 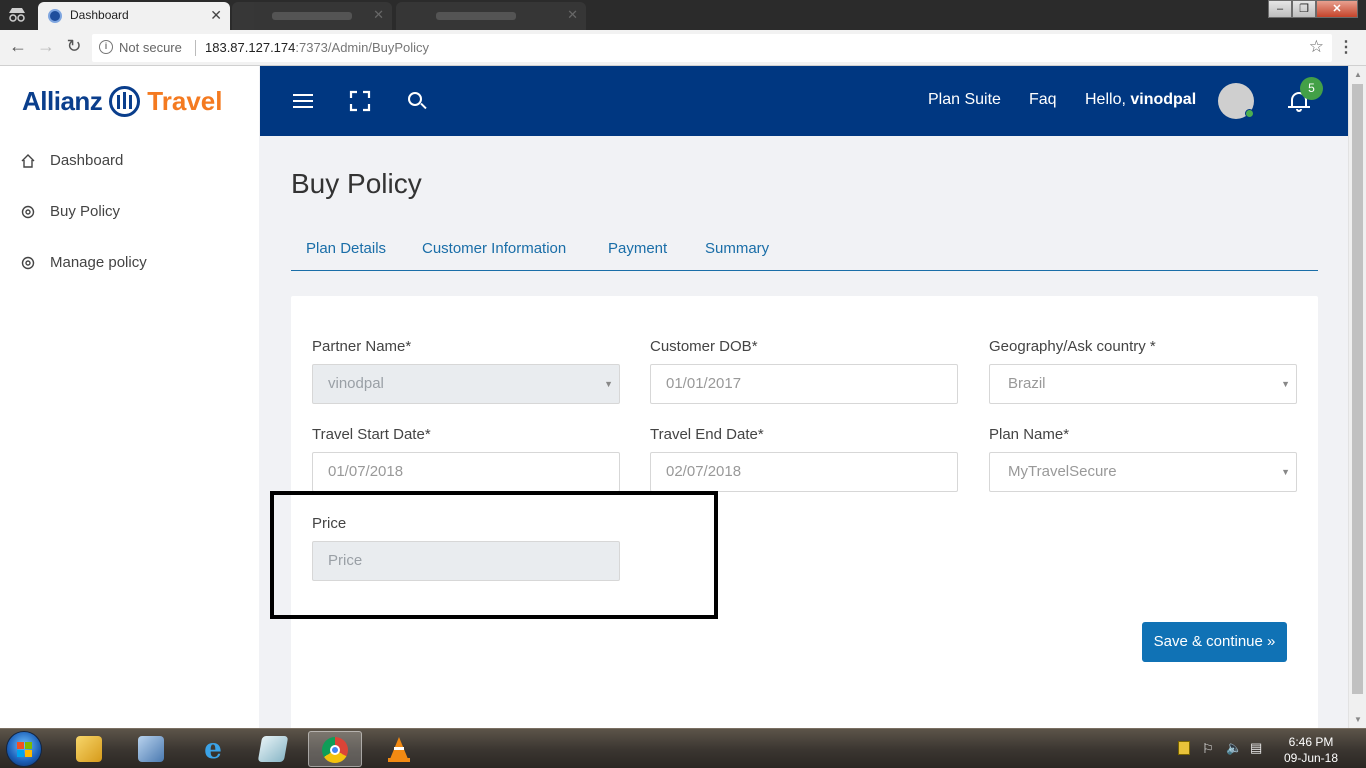 I want to click on travel-start-date-value: 01/07/2018, so click(x=366, y=471).